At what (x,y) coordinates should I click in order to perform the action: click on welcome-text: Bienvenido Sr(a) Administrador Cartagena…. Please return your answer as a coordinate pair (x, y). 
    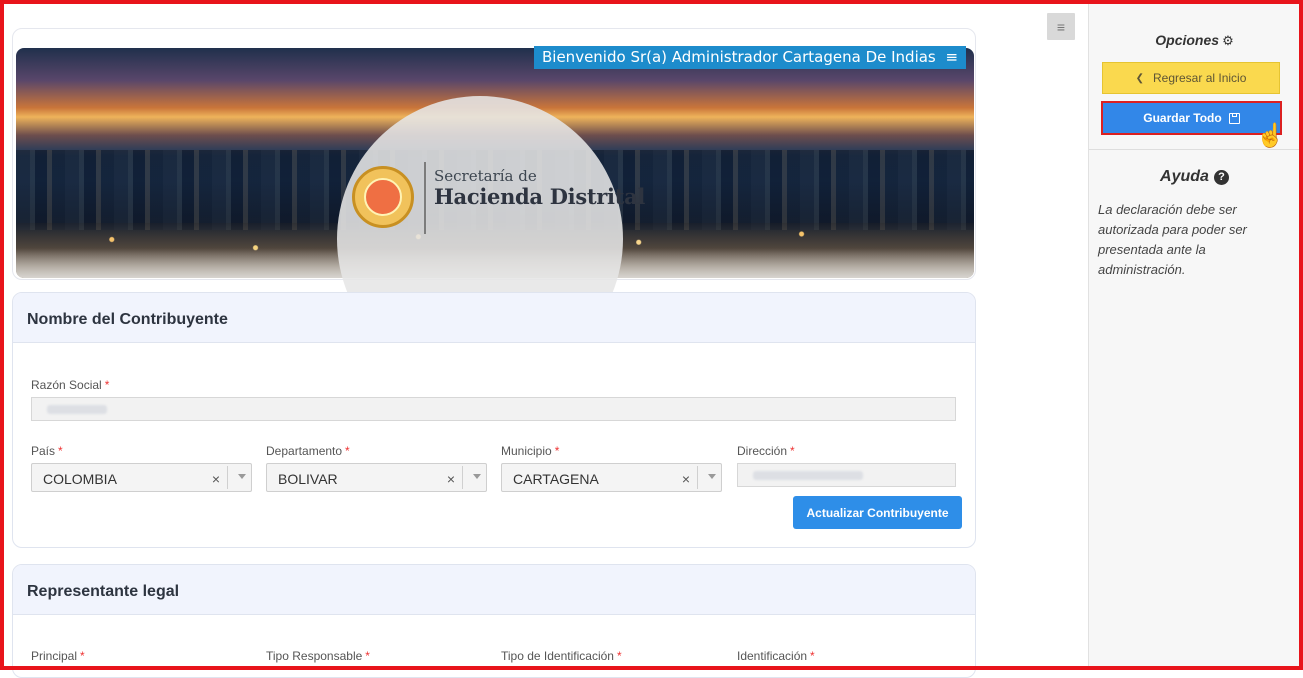
    Looking at the image, I should click on (739, 57).